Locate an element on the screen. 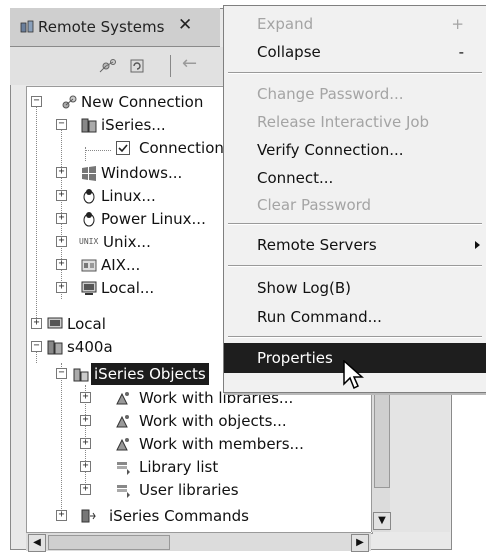 The width and height of the screenshot is (486, 552). checkbox-checked-icon is located at coordinates (123, 148).